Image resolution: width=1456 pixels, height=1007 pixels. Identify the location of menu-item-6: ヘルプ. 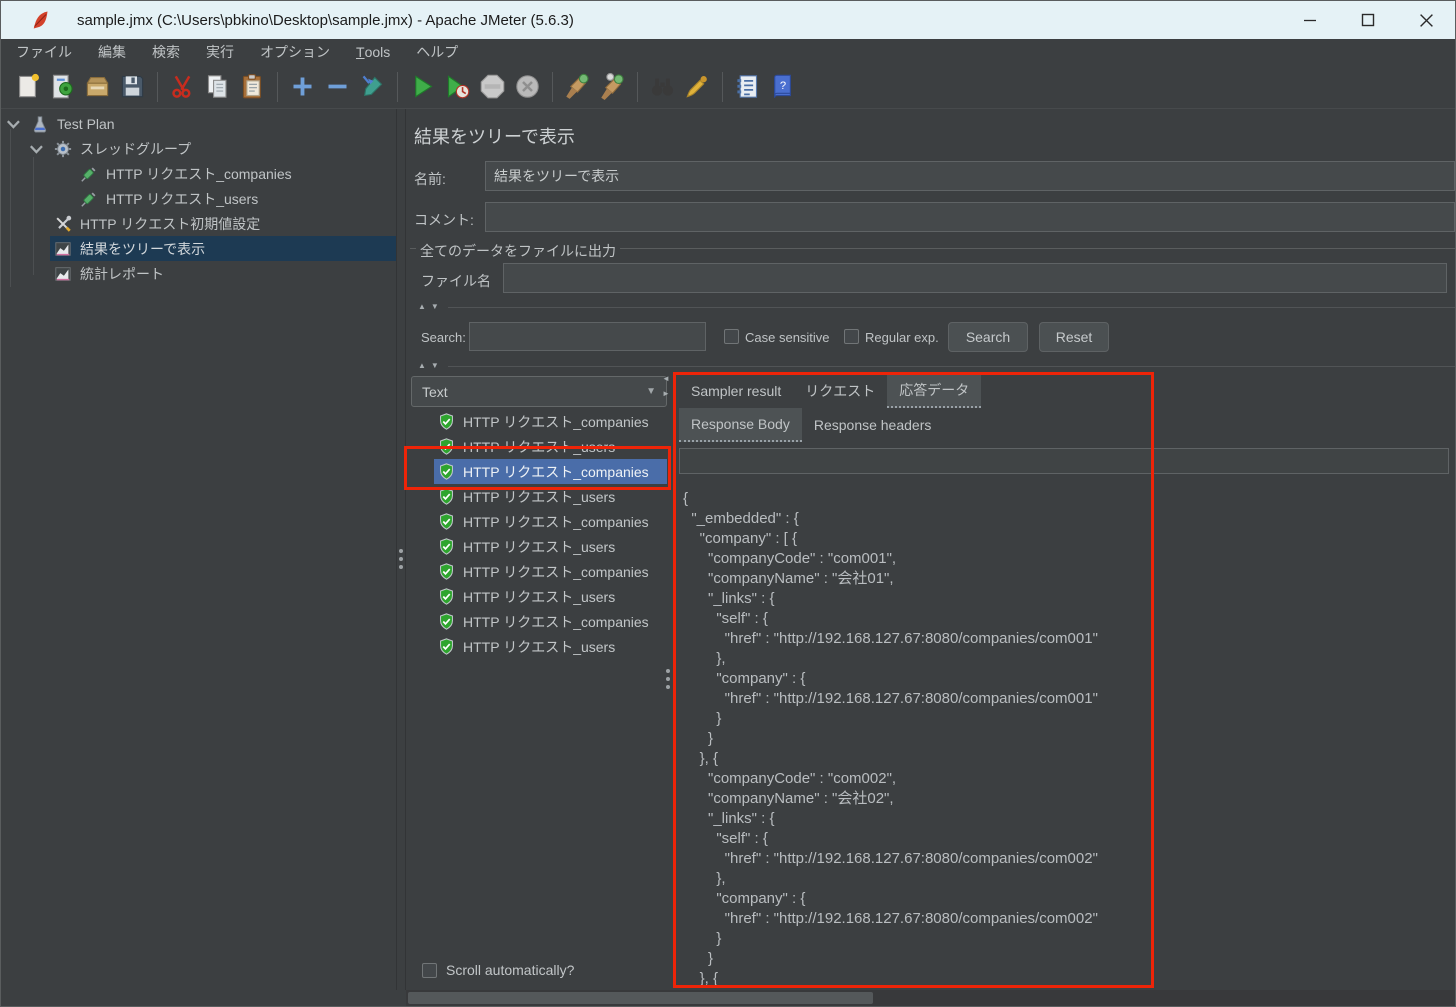
(437, 52).